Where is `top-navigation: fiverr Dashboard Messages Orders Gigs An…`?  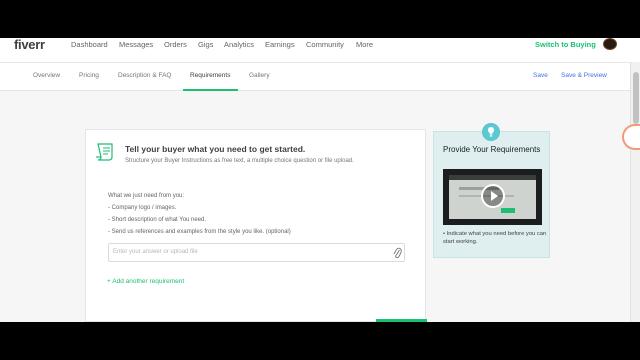 top-navigation: fiverr Dashboard Messages Orders Gigs An… is located at coordinates (320, 50).